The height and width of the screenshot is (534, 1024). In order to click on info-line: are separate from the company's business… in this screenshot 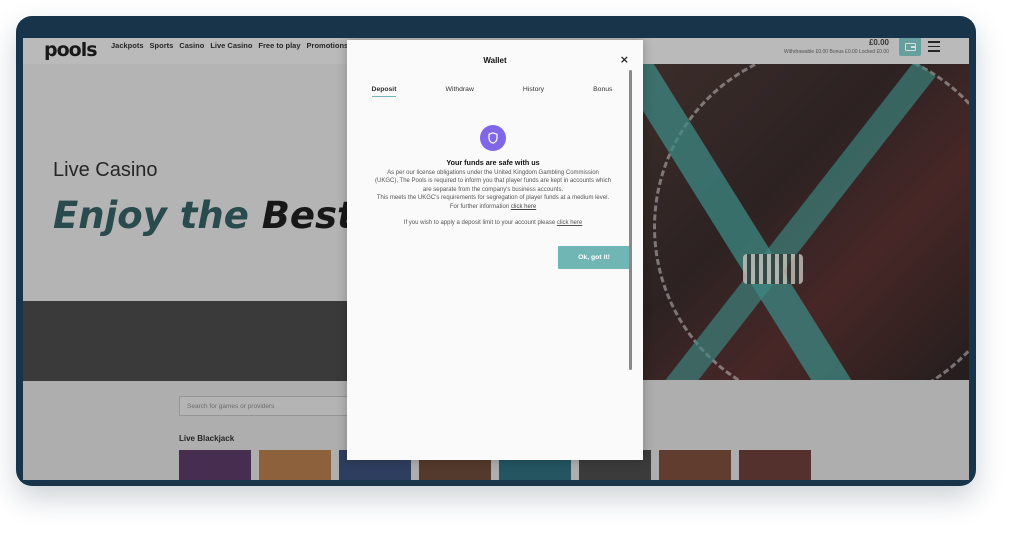, I will do `click(493, 189)`.